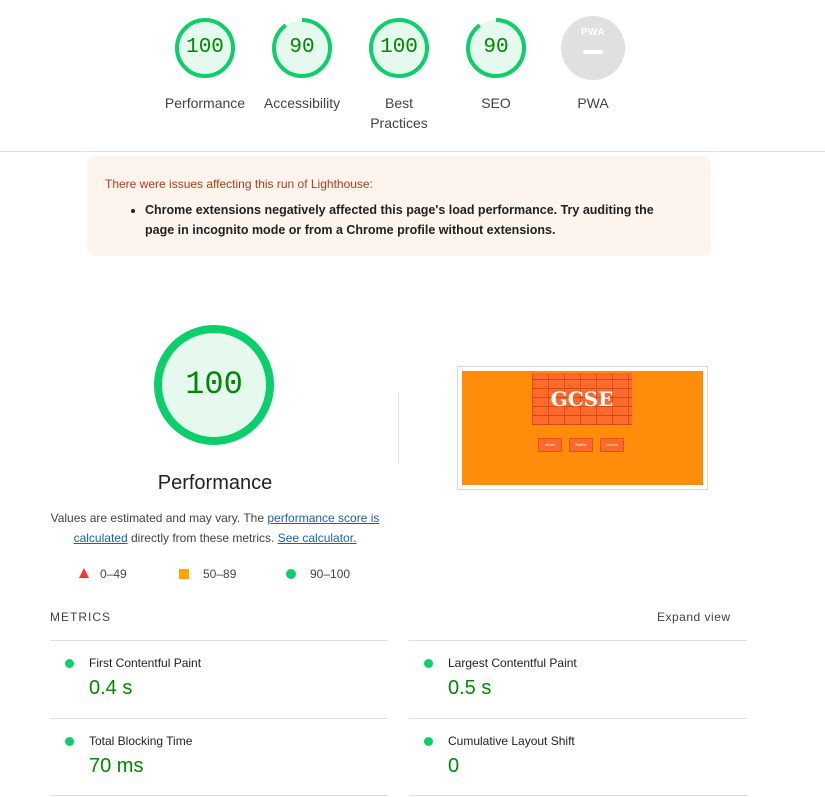 The image size is (825, 797). I want to click on metrics-header: METRICS, so click(80, 617).